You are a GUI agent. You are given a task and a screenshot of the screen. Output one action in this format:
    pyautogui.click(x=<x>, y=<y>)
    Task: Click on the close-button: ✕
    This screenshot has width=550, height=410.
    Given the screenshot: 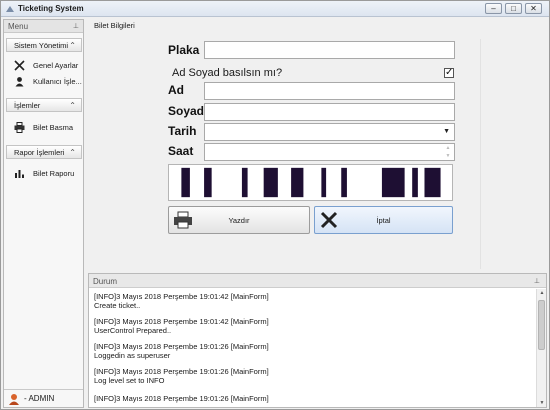 What is the action you would take?
    pyautogui.click(x=533, y=8)
    